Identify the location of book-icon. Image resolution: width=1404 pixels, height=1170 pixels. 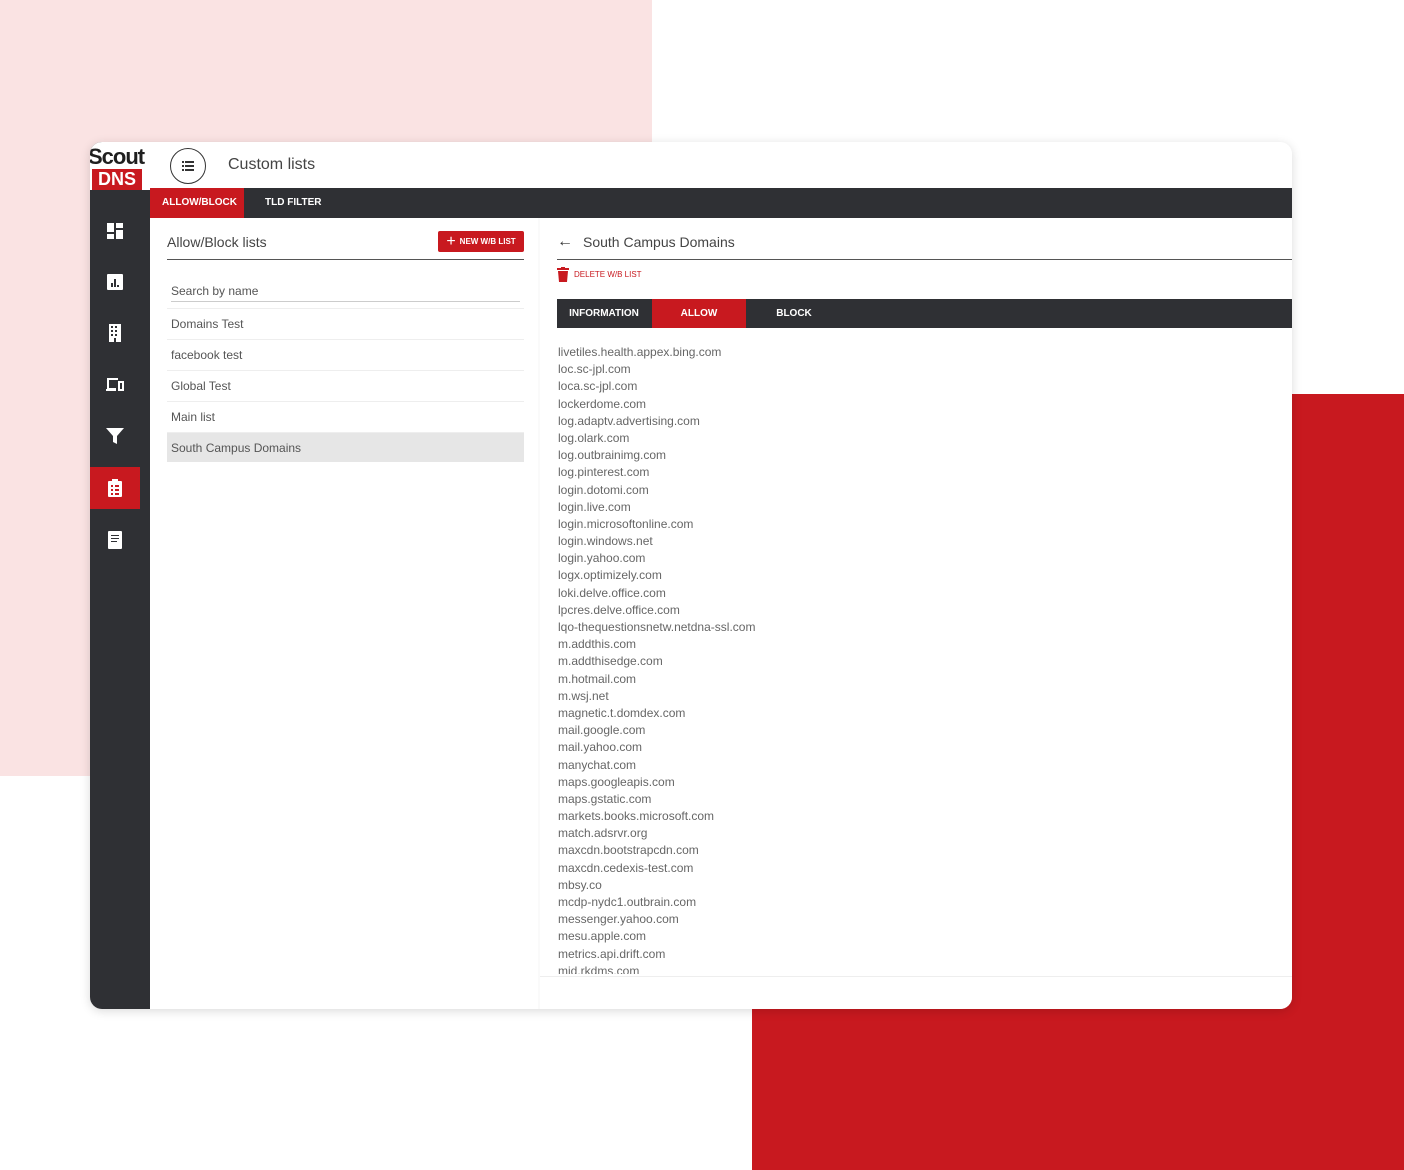
(115, 540).